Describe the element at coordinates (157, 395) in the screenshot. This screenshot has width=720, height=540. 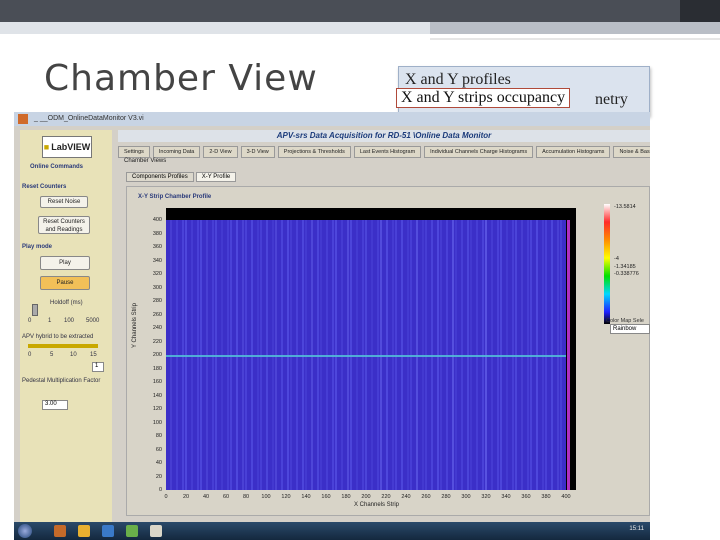
I see `y-tick-label: 140` at that location.